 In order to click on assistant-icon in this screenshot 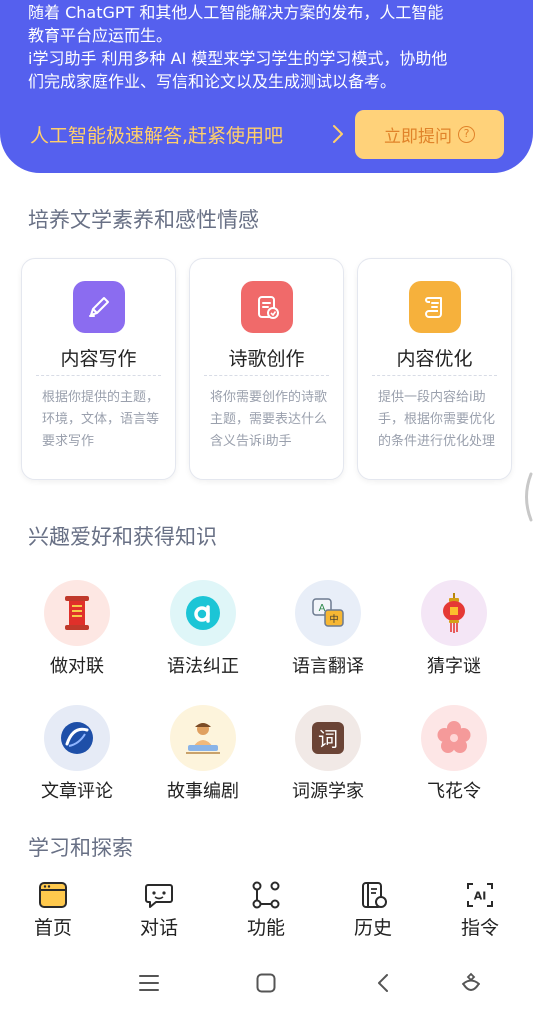, I will do `click(471, 983)`.